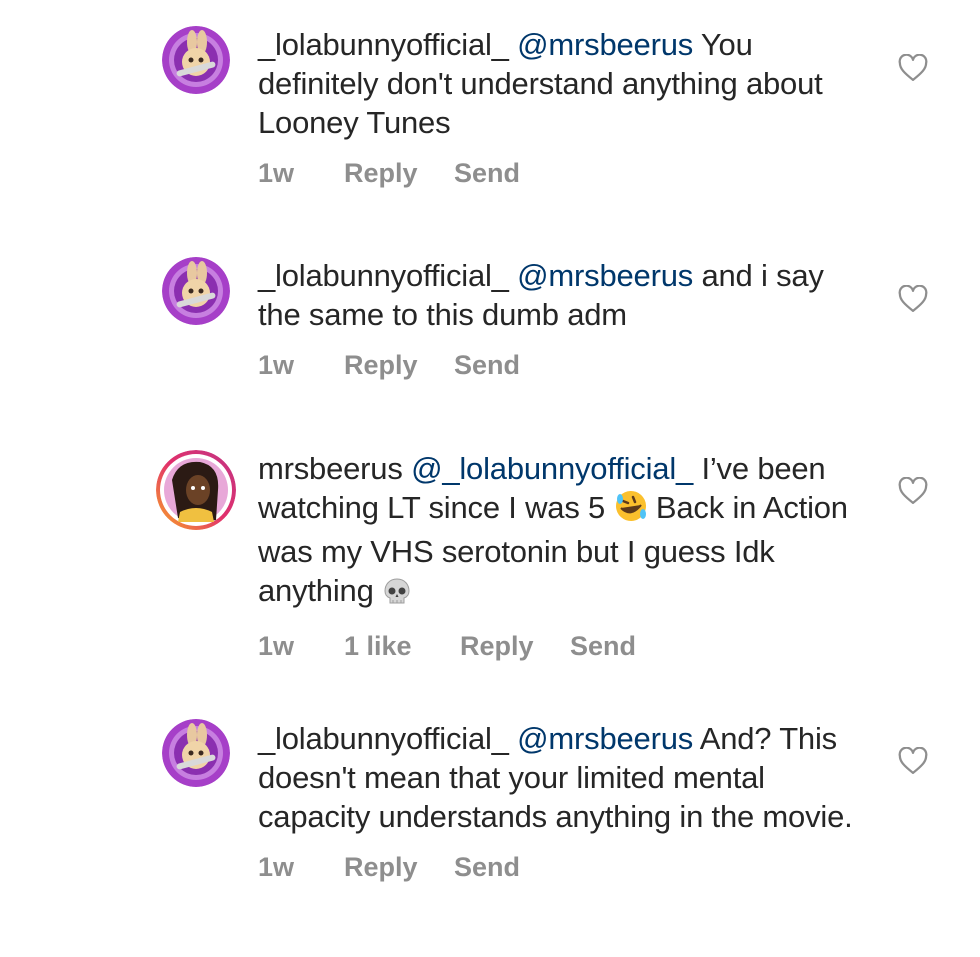  What do you see at coordinates (402, 646) in the screenshot?
I see `likes-count: 1 like` at bounding box center [402, 646].